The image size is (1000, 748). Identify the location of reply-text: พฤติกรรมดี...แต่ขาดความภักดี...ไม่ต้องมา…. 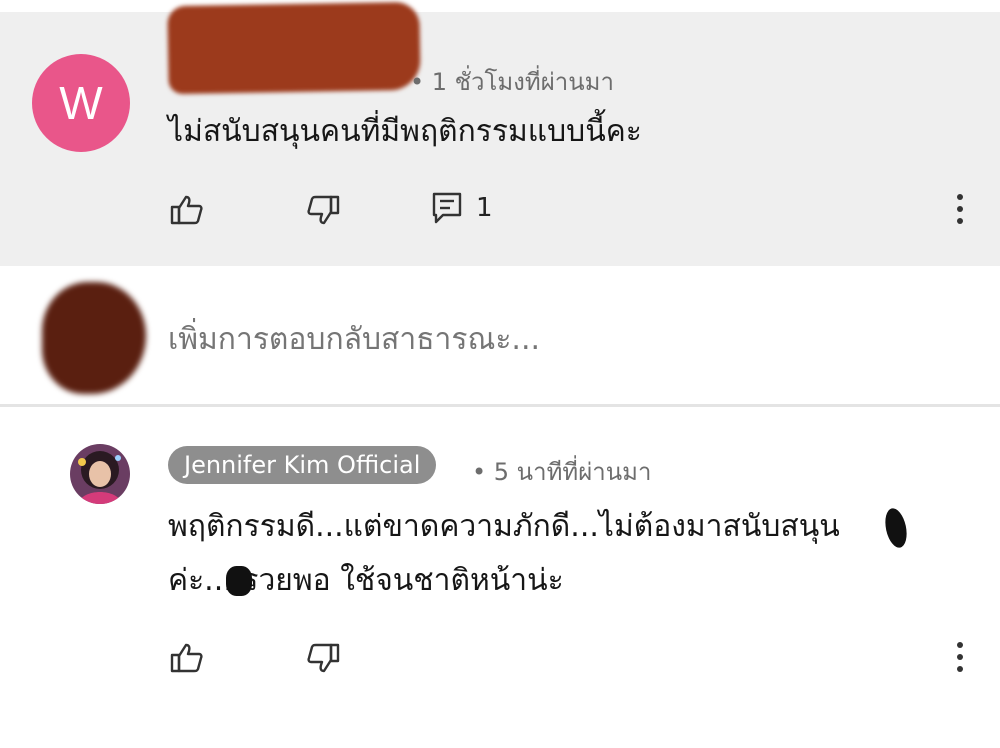
(504, 554).